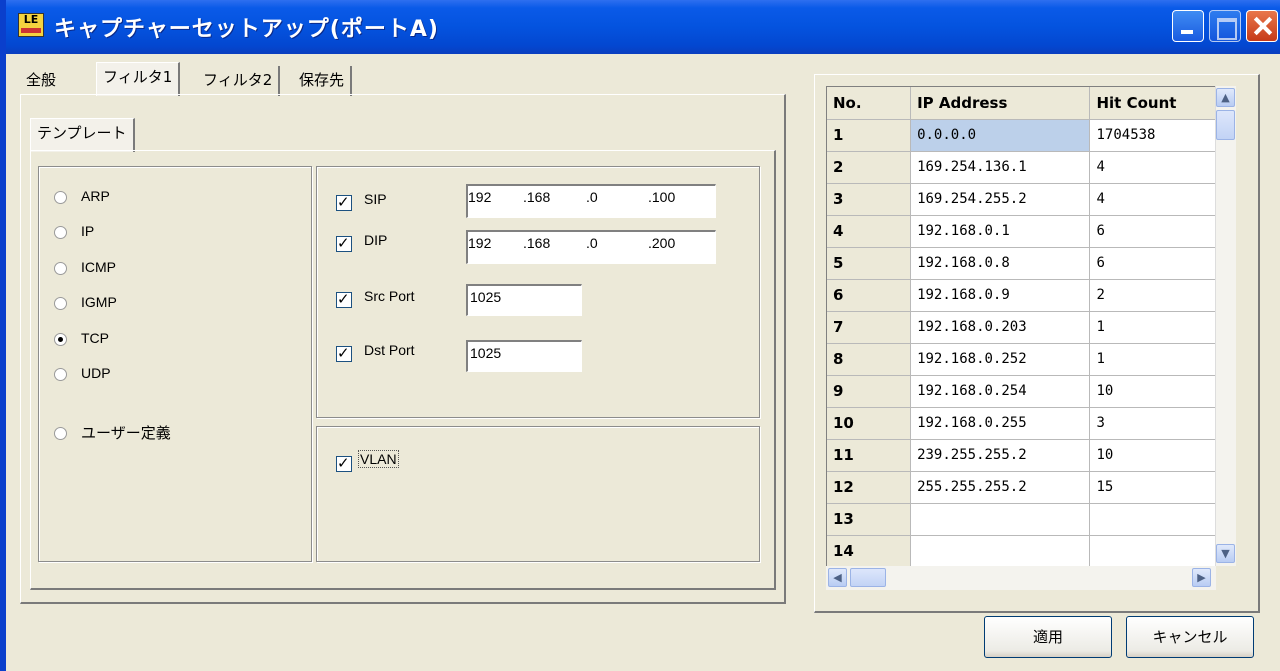 The image size is (1280, 671). I want to click on table-row: 4 192.168.0.1 6, so click(1031, 231).